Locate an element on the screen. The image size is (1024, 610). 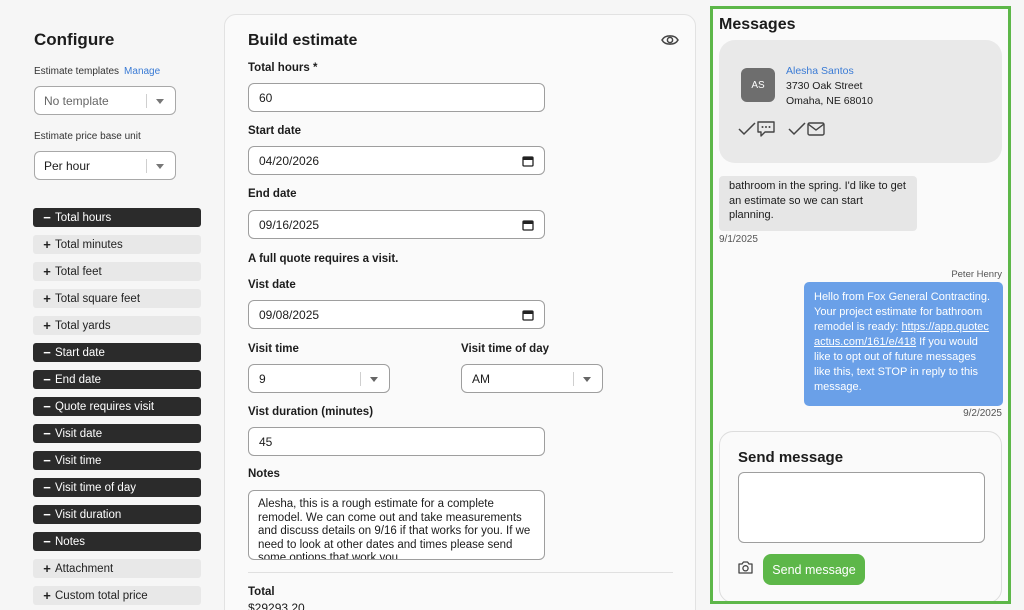
outgoing-message-date: 9/2/2025 is located at coordinates (982, 413).